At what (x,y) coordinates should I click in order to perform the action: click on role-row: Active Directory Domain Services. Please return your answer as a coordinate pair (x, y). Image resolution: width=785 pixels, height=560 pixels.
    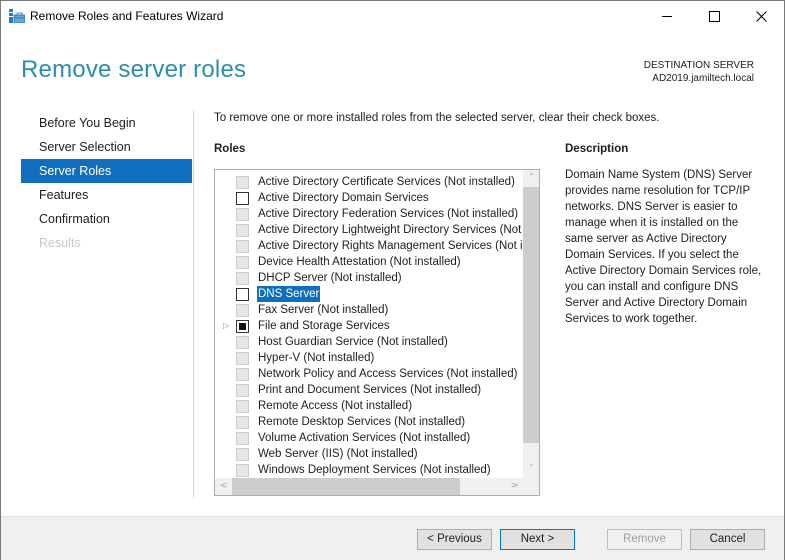
    Looking at the image, I should click on (369, 198).